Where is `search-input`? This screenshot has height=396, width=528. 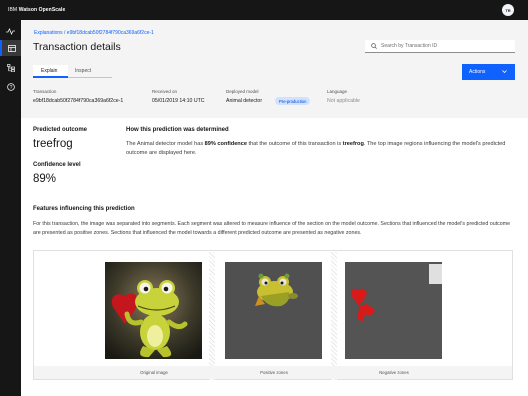 search-input is located at coordinates (446, 46).